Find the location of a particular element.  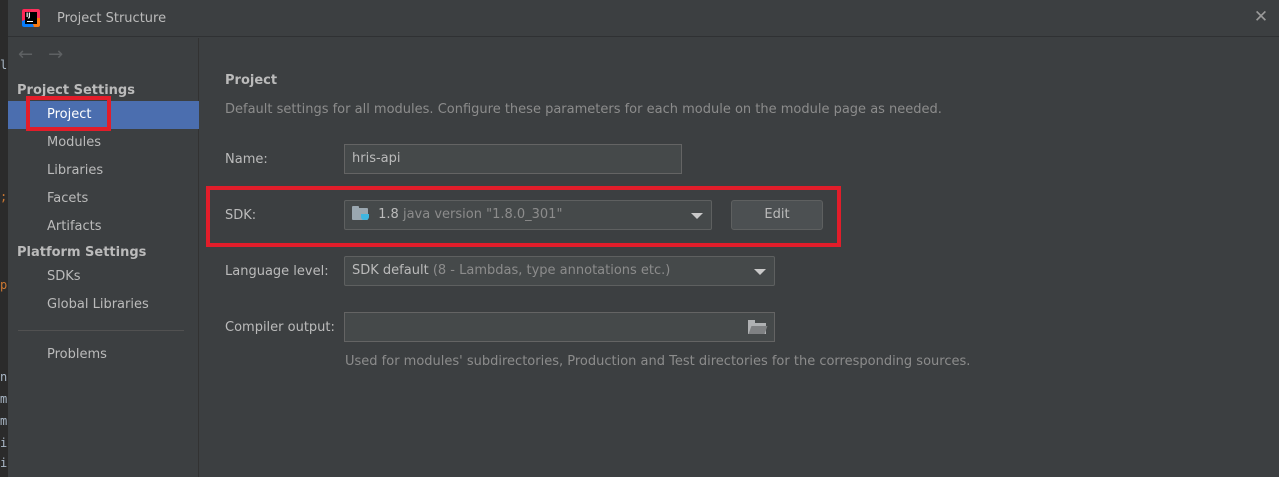

history-navigation: ← → is located at coordinates (46, 55).